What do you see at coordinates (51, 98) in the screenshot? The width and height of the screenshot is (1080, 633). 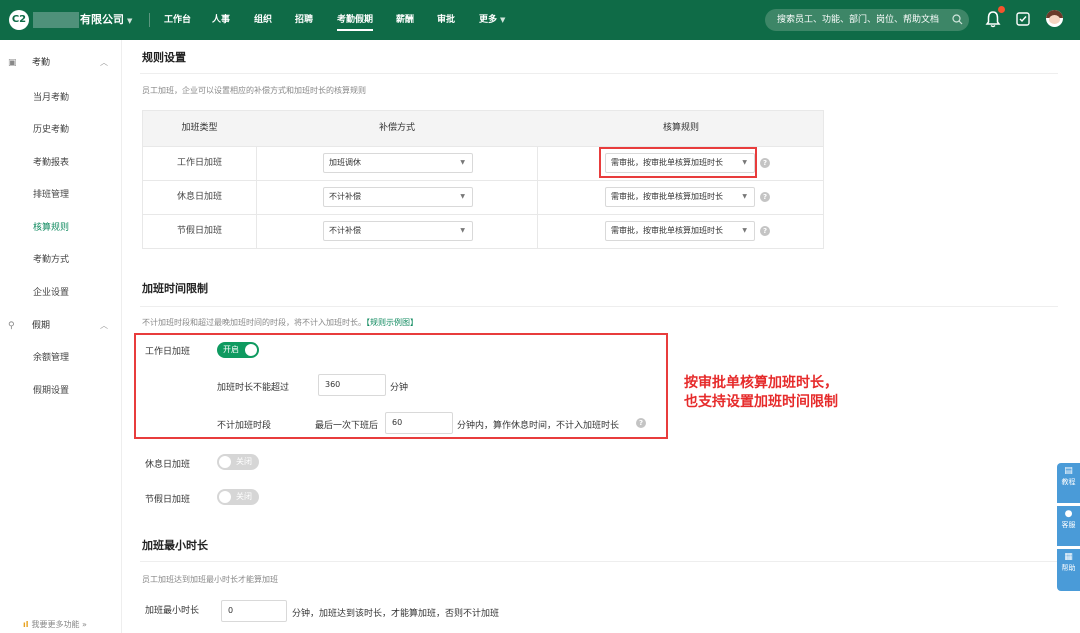 I see `sidebar-item-month: 当月考勤` at bounding box center [51, 98].